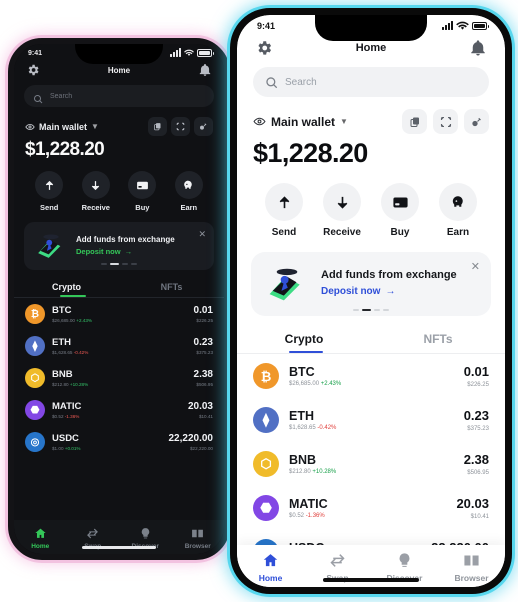  Describe the element at coordinates (389, 275) in the screenshot. I see `banner-title: Add funds from exchange` at that location.